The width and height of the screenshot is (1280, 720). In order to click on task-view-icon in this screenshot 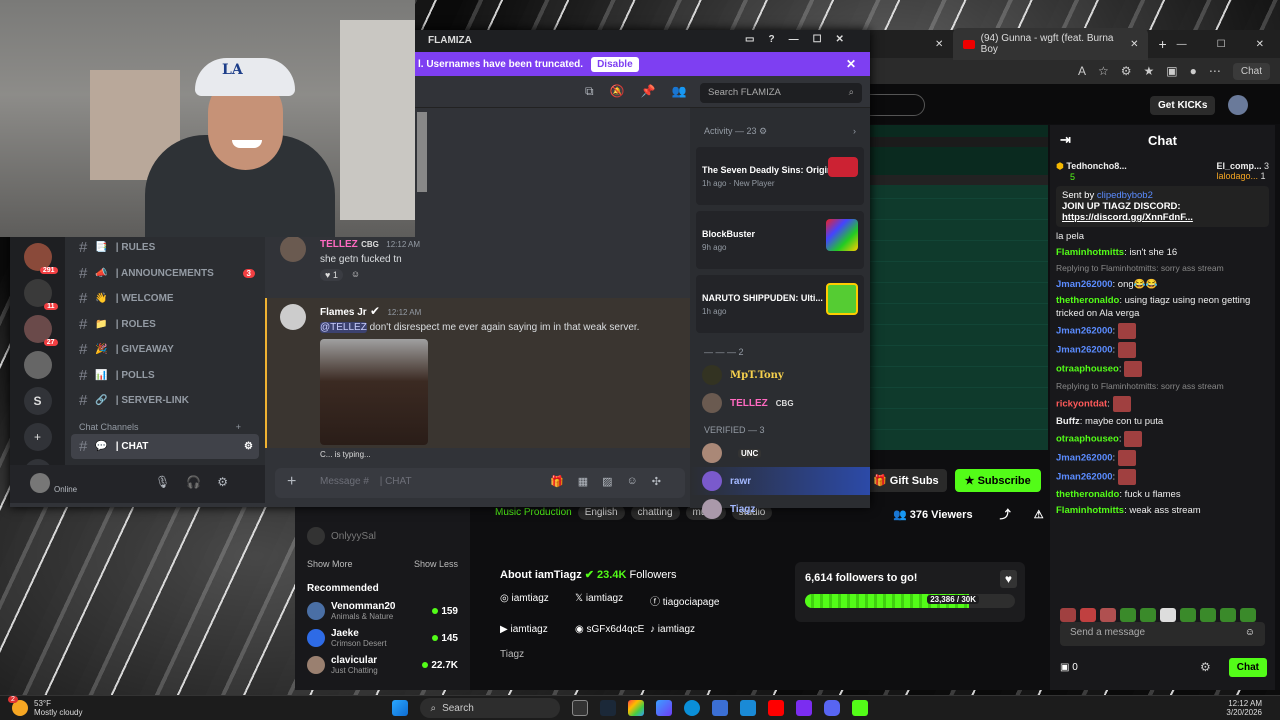, I will do `click(580, 708)`.